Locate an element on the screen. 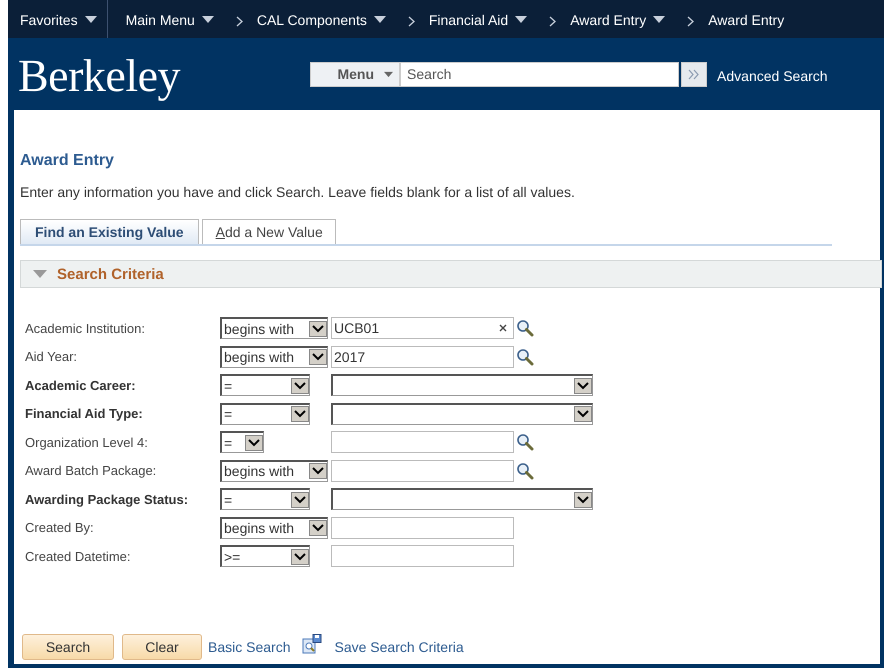 The width and height of the screenshot is (892, 672). nav-menu: CAL Components is located at coordinates (311, 20).